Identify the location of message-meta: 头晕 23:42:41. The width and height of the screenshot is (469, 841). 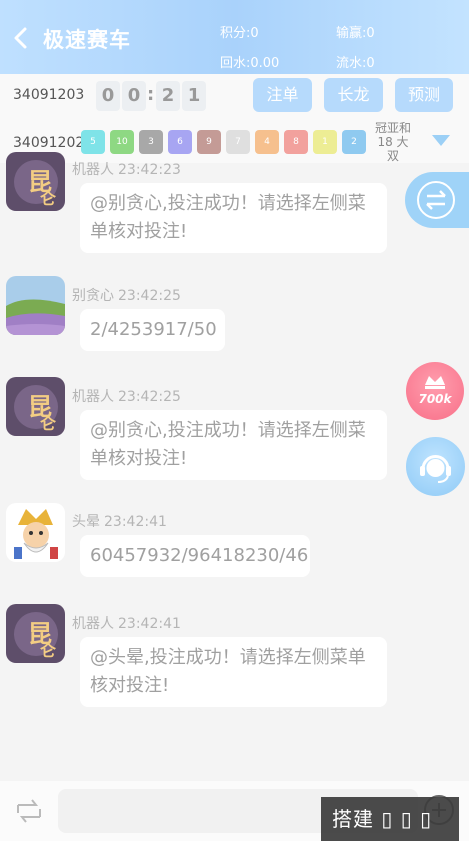
(119, 521).